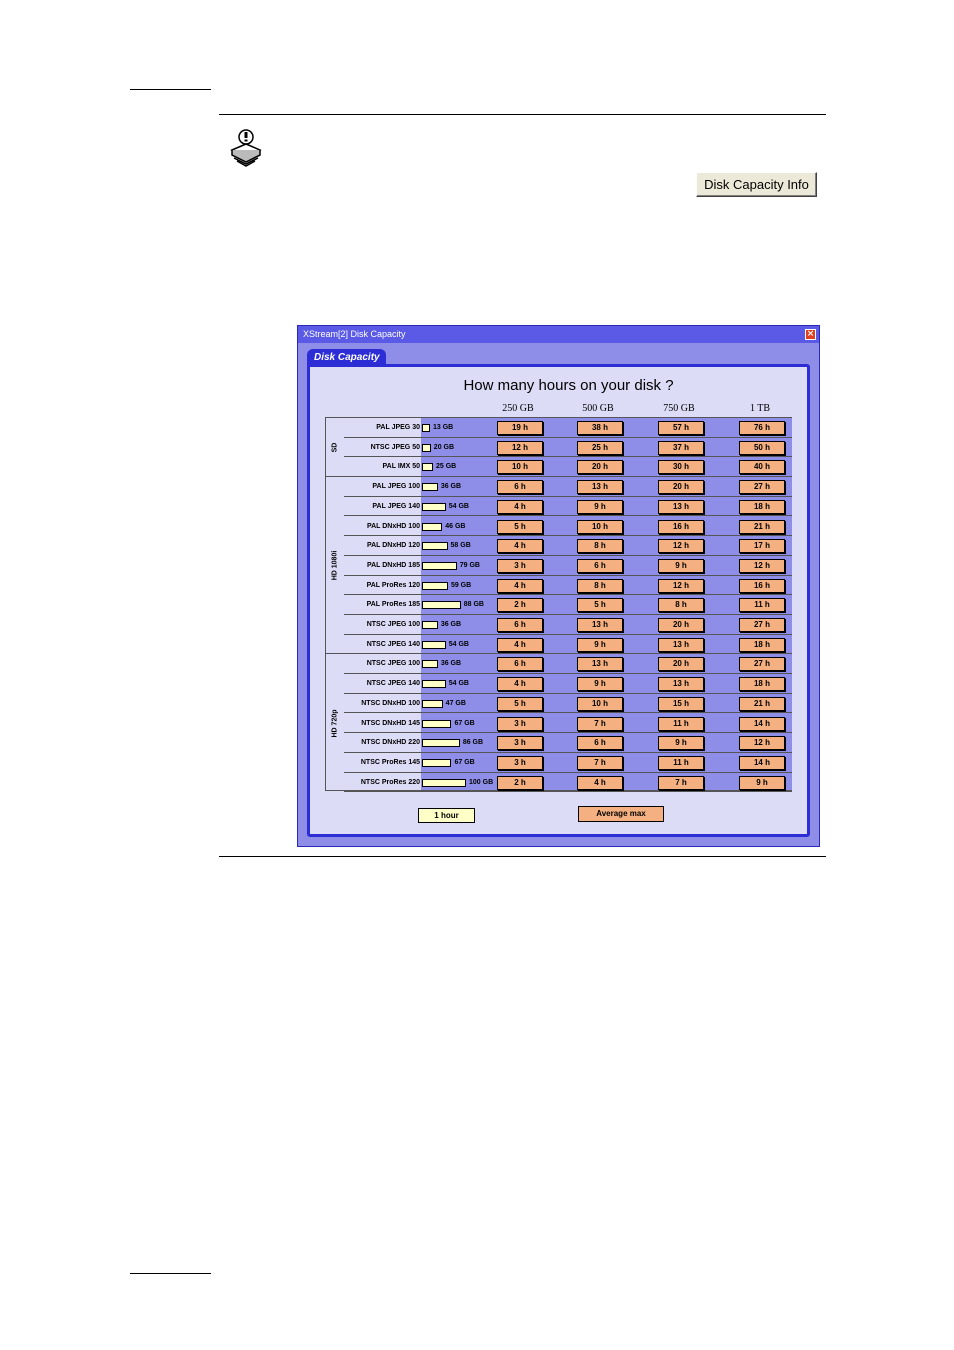  Describe the element at coordinates (473, 743) in the screenshot. I see `size-label: 86 GB` at that location.